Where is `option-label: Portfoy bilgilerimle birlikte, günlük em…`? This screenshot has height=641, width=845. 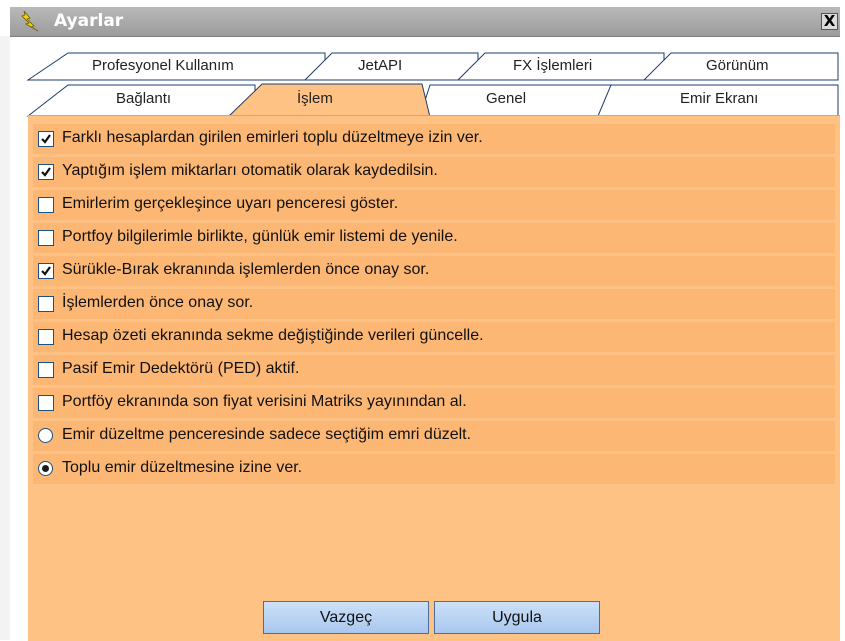 option-label: Portfoy bilgilerimle birlikte, günlük em… is located at coordinates (260, 236).